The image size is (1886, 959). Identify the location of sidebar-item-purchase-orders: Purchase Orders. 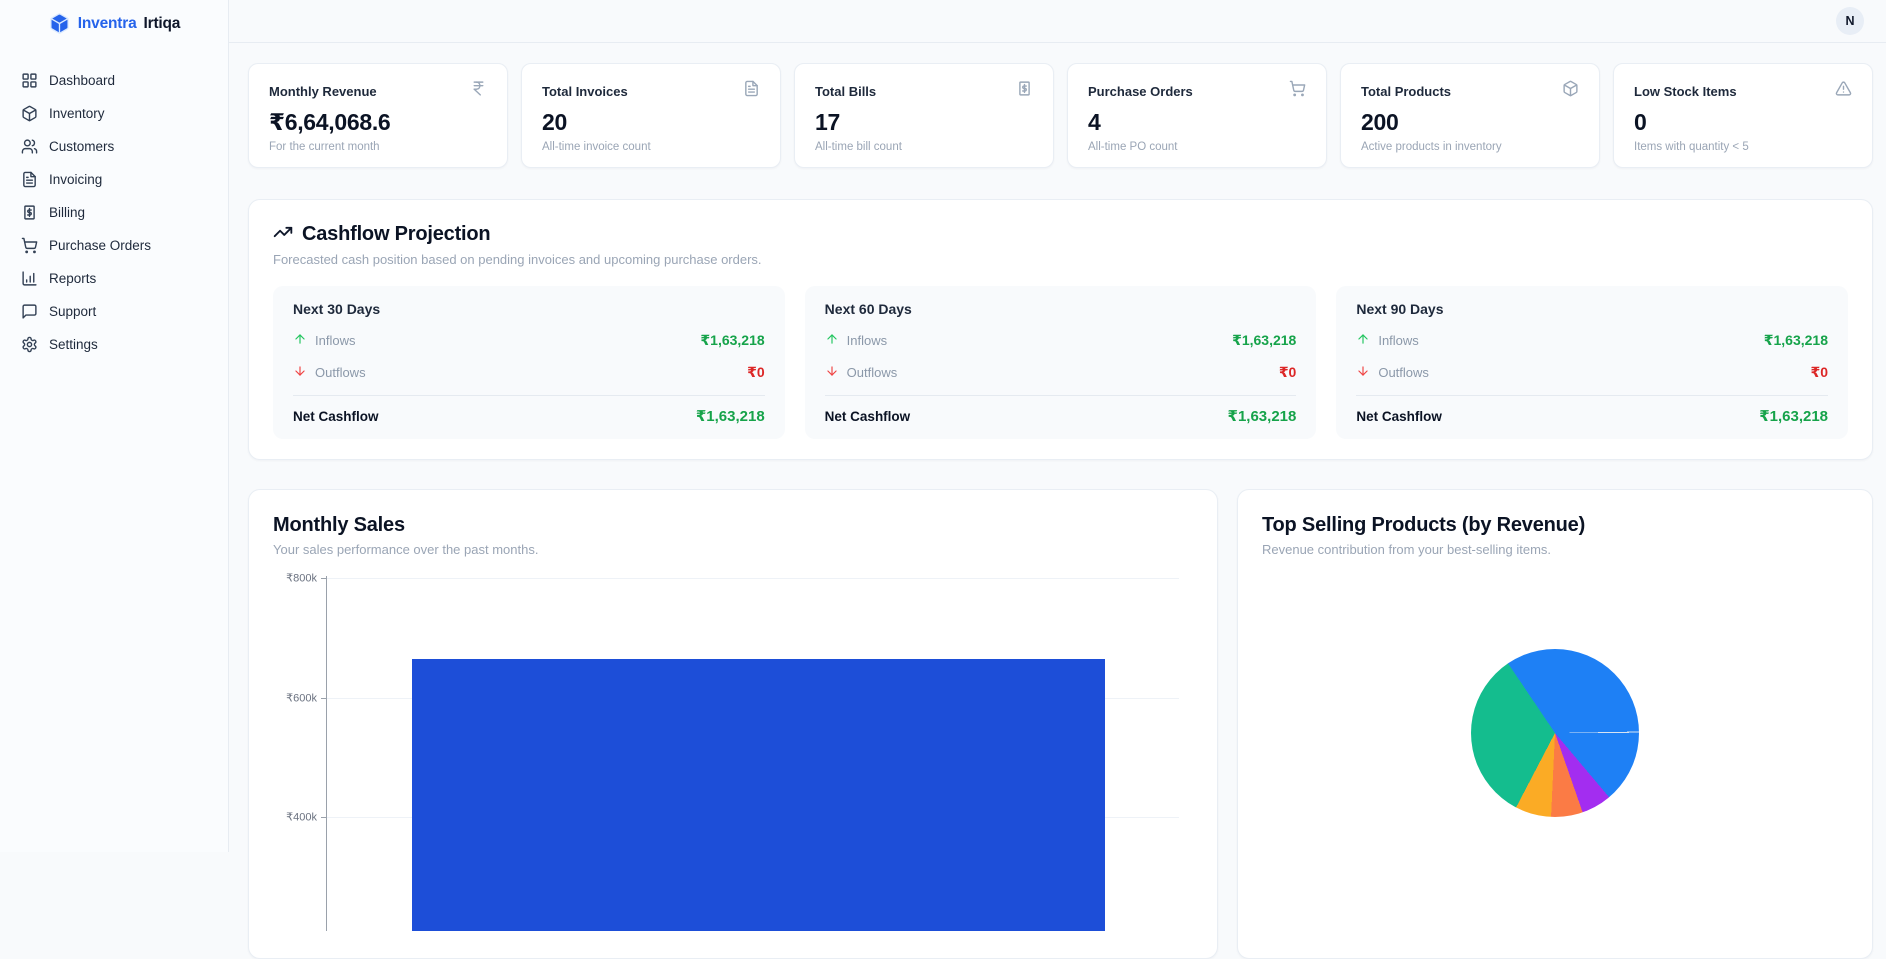
(114, 245).